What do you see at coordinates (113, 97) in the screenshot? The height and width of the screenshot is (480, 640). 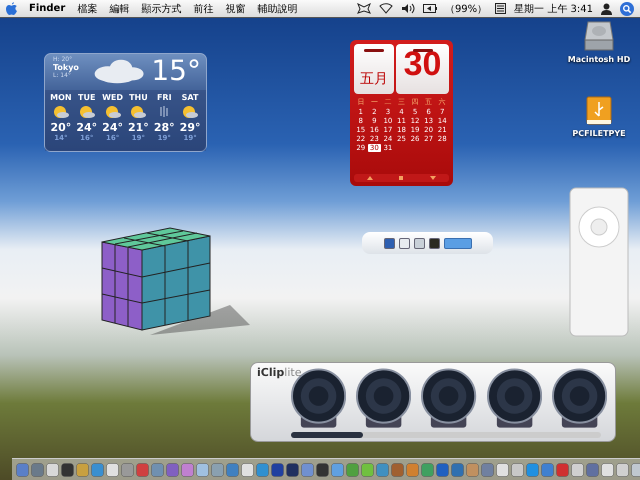 I see `weekday-label: WED` at bounding box center [113, 97].